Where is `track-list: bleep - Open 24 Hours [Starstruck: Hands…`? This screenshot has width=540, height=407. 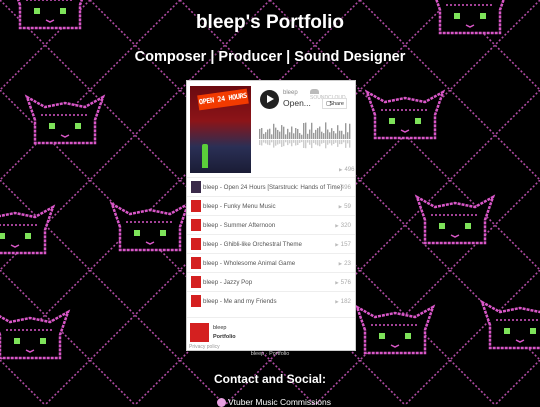 track-list: bleep - Open 24 Hours [Starstruck: Hands… is located at coordinates (271, 243).